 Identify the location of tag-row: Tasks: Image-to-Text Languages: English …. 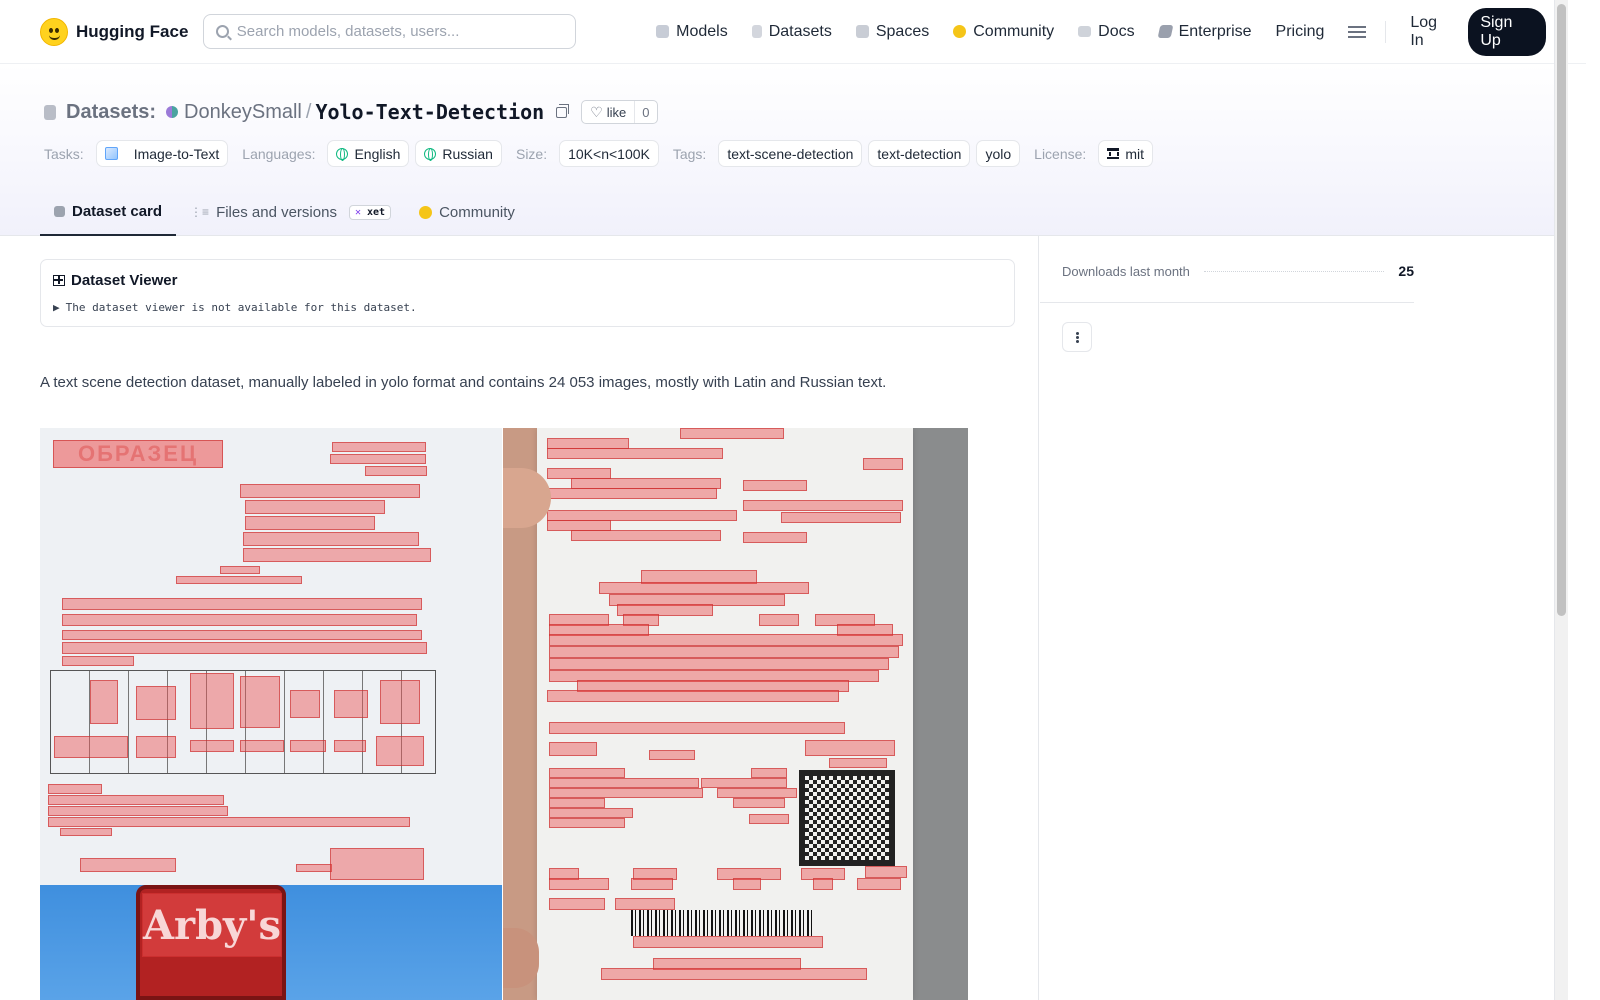
(598, 153).